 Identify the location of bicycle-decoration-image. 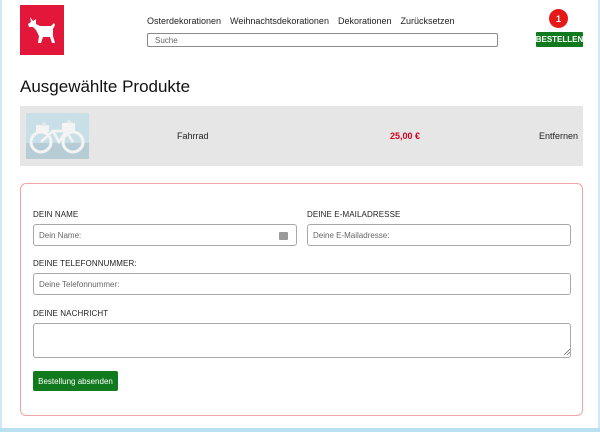
(57, 136).